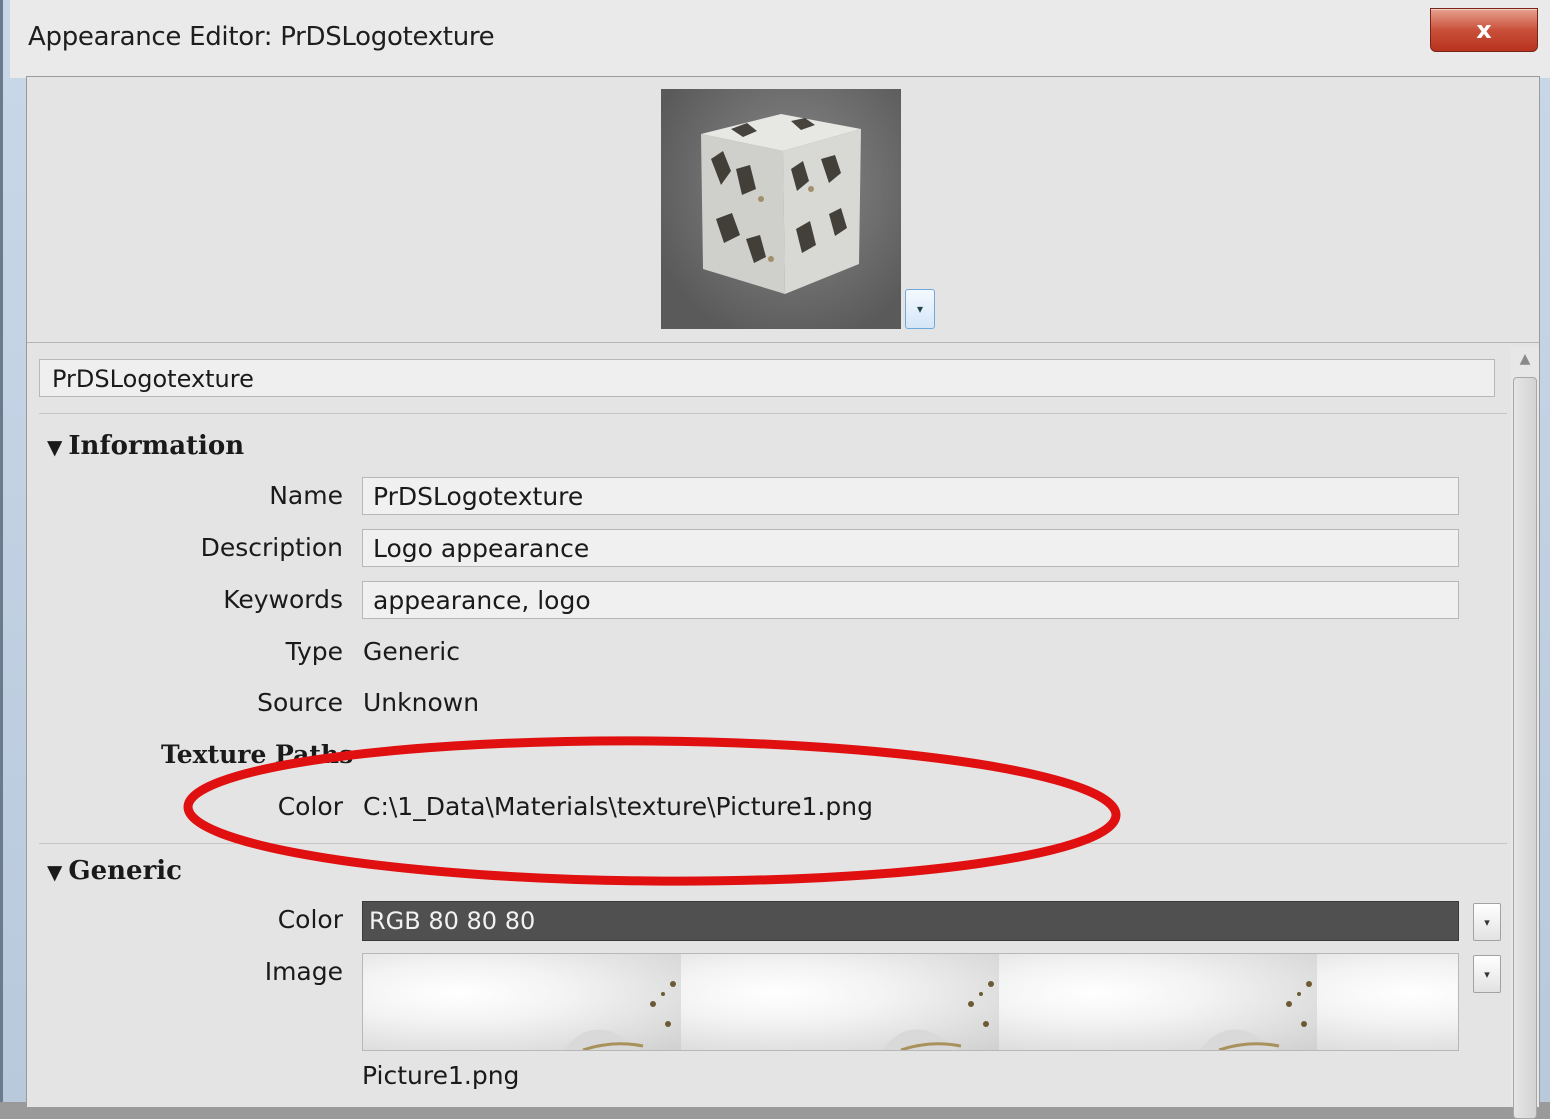  What do you see at coordinates (306, 495) in the screenshot?
I see `name-label: Name` at bounding box center [306, 495].